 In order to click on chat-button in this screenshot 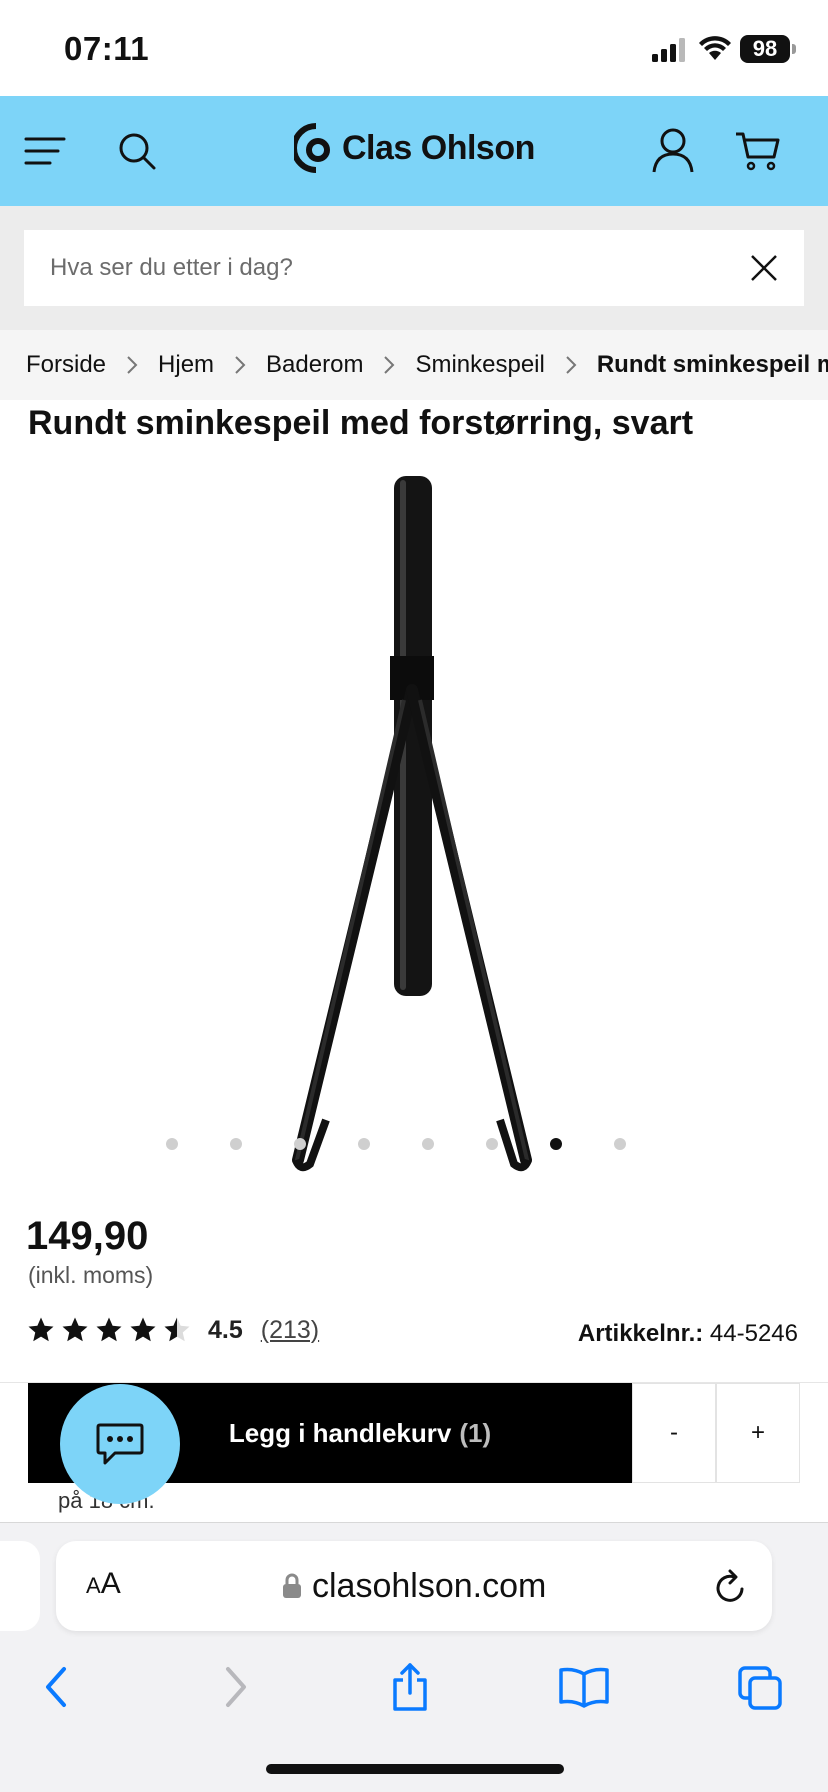, I will do `click(120, 1444)`.